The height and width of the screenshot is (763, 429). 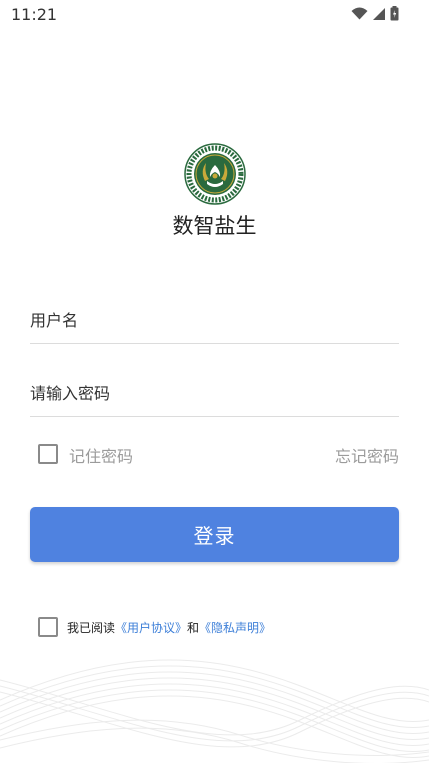 I want to click on agreement-row: 我已阅读 《用户协议》 和 《隐私声明》, so click(x=154, y=627).